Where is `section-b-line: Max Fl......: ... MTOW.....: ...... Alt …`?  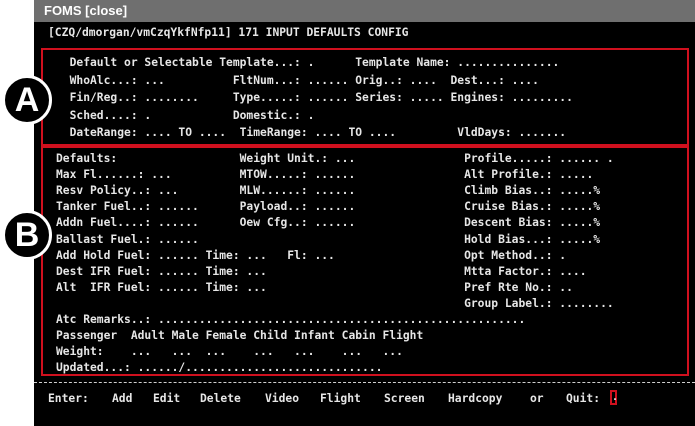
section-b-line: Max Fl......: ... MTOW.....: ...... Alt … is located at coordinates (324, 175).